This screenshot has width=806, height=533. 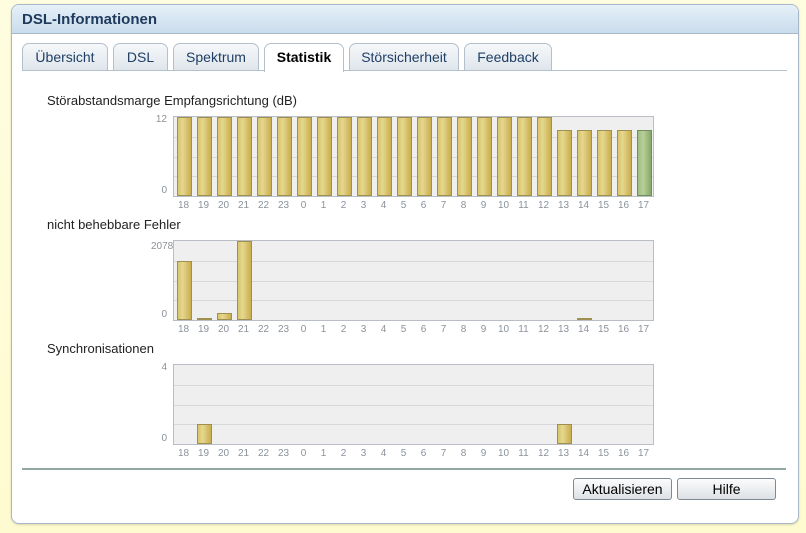 I want to click on snr-margin-xtick-13: 13, so click(x=563, y=205).